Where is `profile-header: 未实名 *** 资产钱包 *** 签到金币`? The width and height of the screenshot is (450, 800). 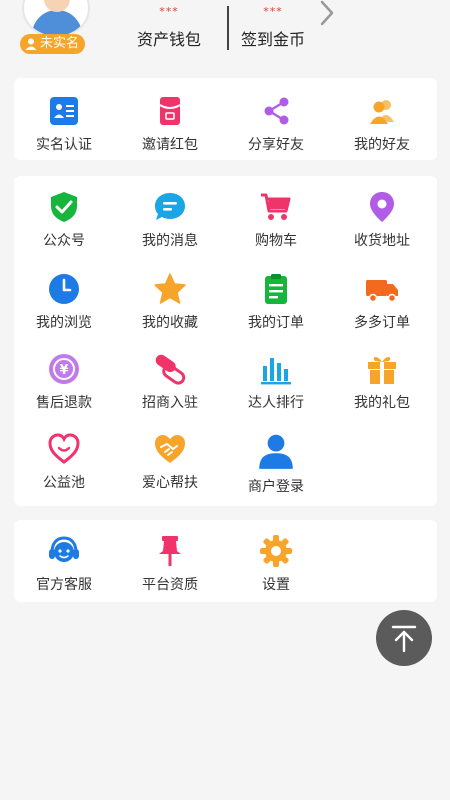 profile-header: 未实名 *** 资产钱包 *** 签到金币 is located at coordinates (225, 33).